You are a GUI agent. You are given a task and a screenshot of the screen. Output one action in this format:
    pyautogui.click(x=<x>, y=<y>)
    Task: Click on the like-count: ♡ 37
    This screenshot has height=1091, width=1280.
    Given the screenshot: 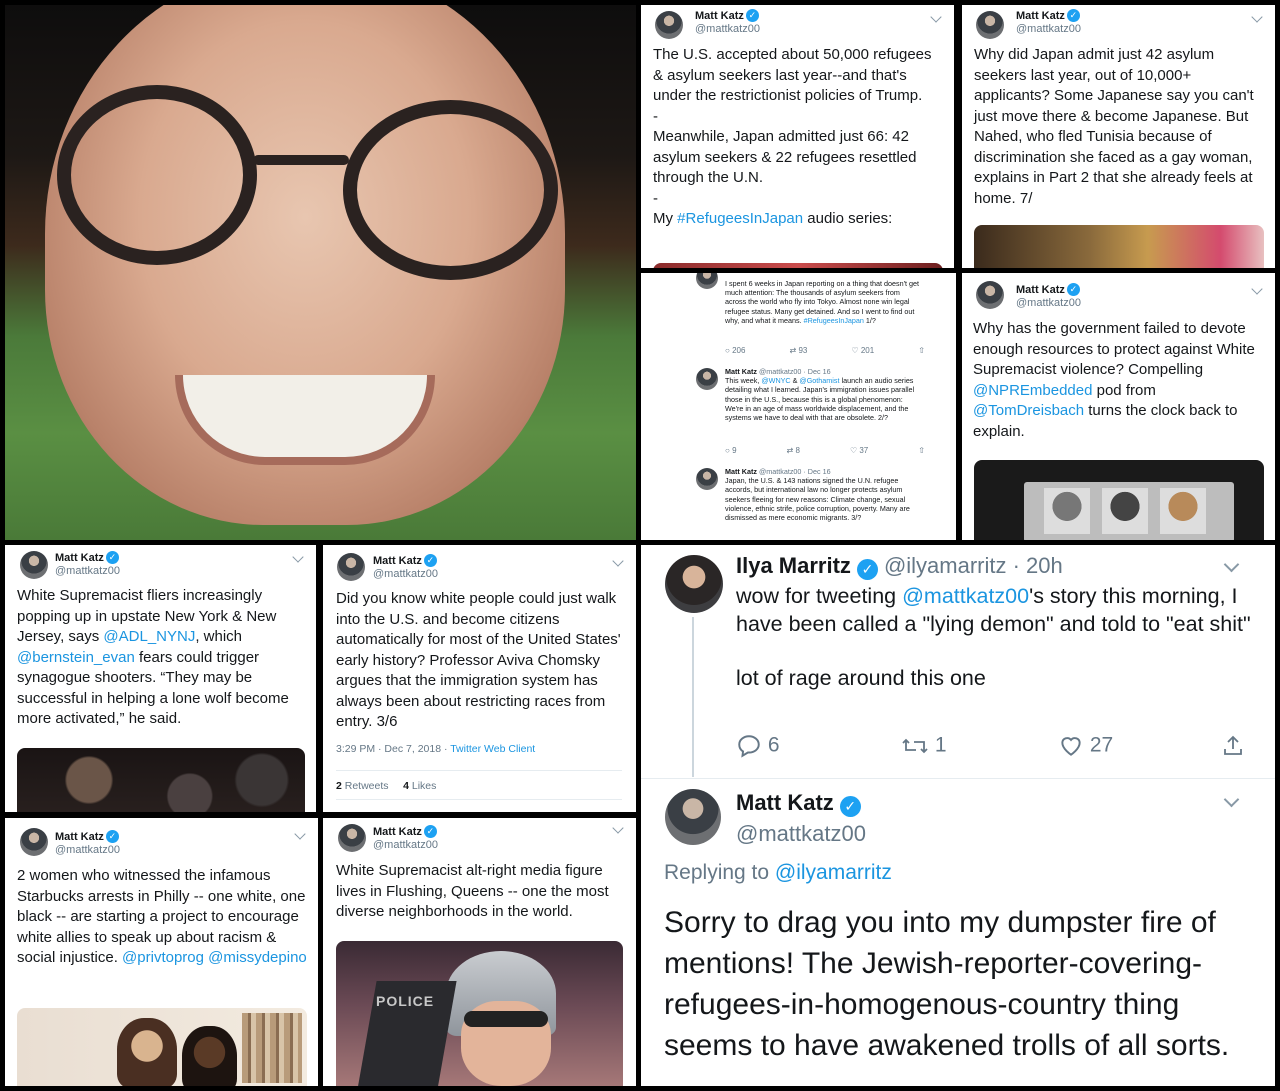 What is the action you would take?
    pyautogui.click(x=859, y=450)
    